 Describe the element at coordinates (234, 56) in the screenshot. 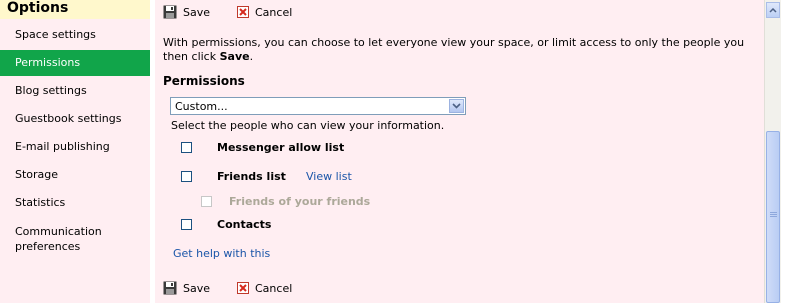

I see `intro-save-word: Save` at that location.